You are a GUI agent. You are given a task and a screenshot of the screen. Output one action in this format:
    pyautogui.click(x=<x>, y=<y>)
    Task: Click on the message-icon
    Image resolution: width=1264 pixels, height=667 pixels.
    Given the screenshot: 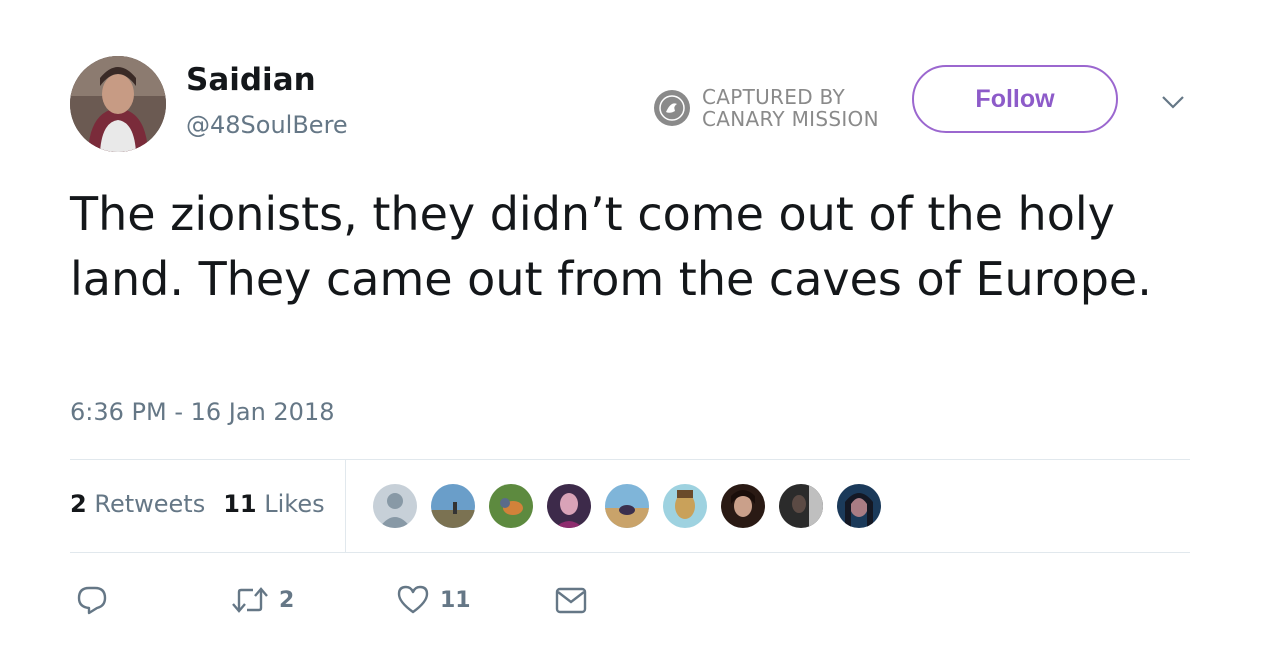 What is the action you would take?
    pyautogui.click(x=571, y=600)
    